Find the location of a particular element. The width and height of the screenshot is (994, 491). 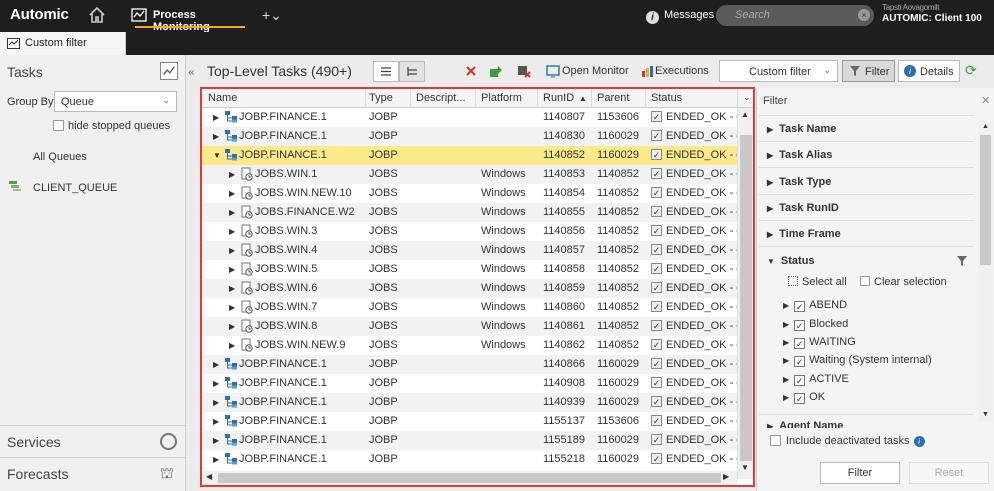

forecasts-section: Forecasts ⛫ is located at coordinates (93, 474).